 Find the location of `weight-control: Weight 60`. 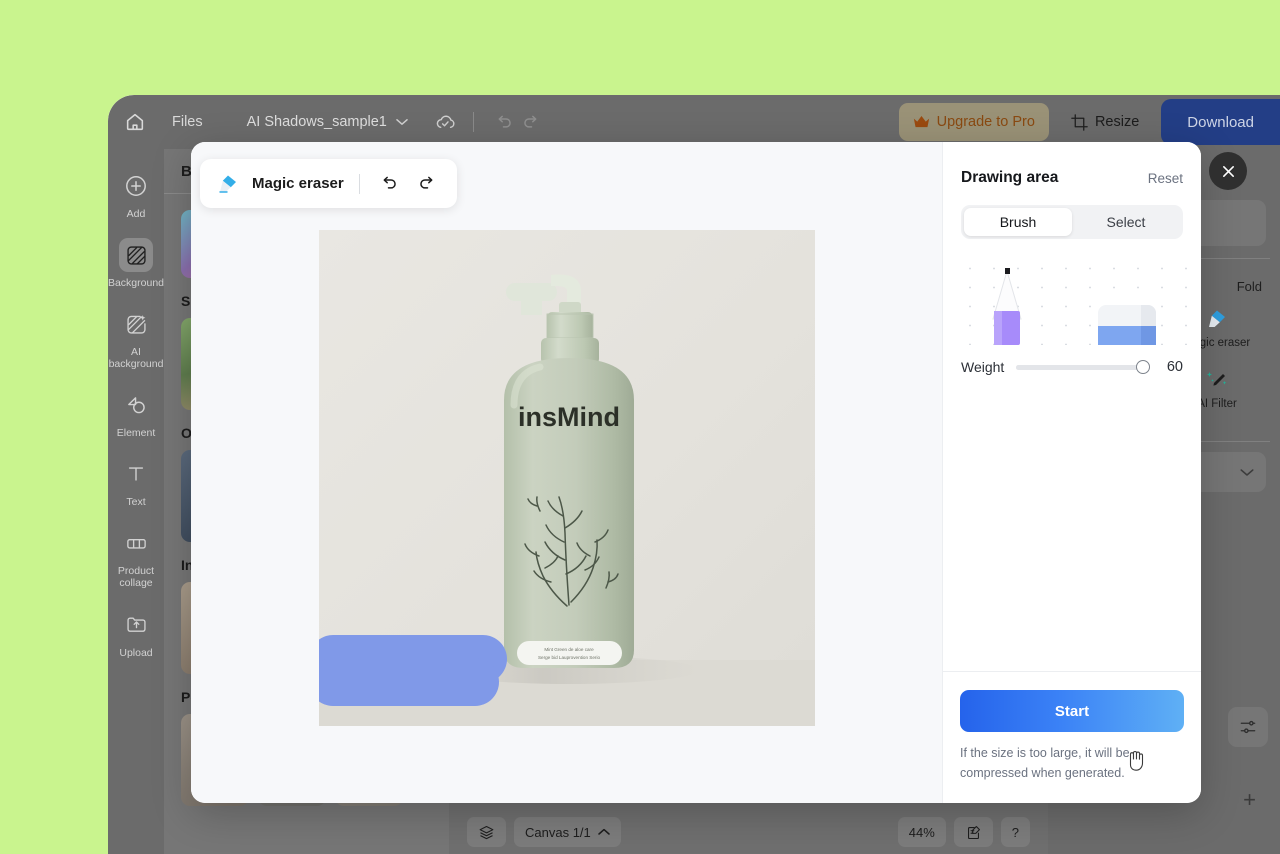

weight-control: Weight 60 is located at coordinates (1072, 360).